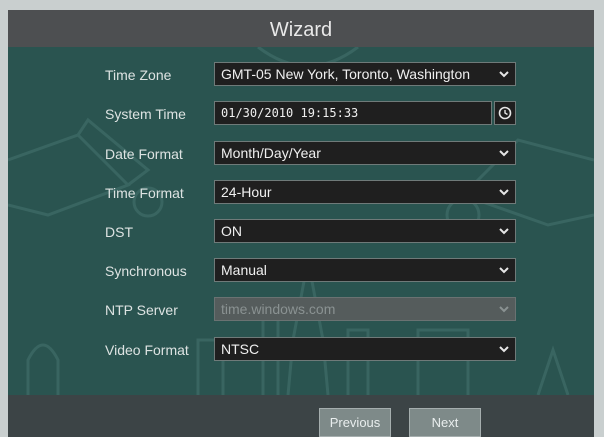 The height and width of the screenshot is (437, 604). I want to click on date-format-select: Month/Day/Year, so click(365, 153).